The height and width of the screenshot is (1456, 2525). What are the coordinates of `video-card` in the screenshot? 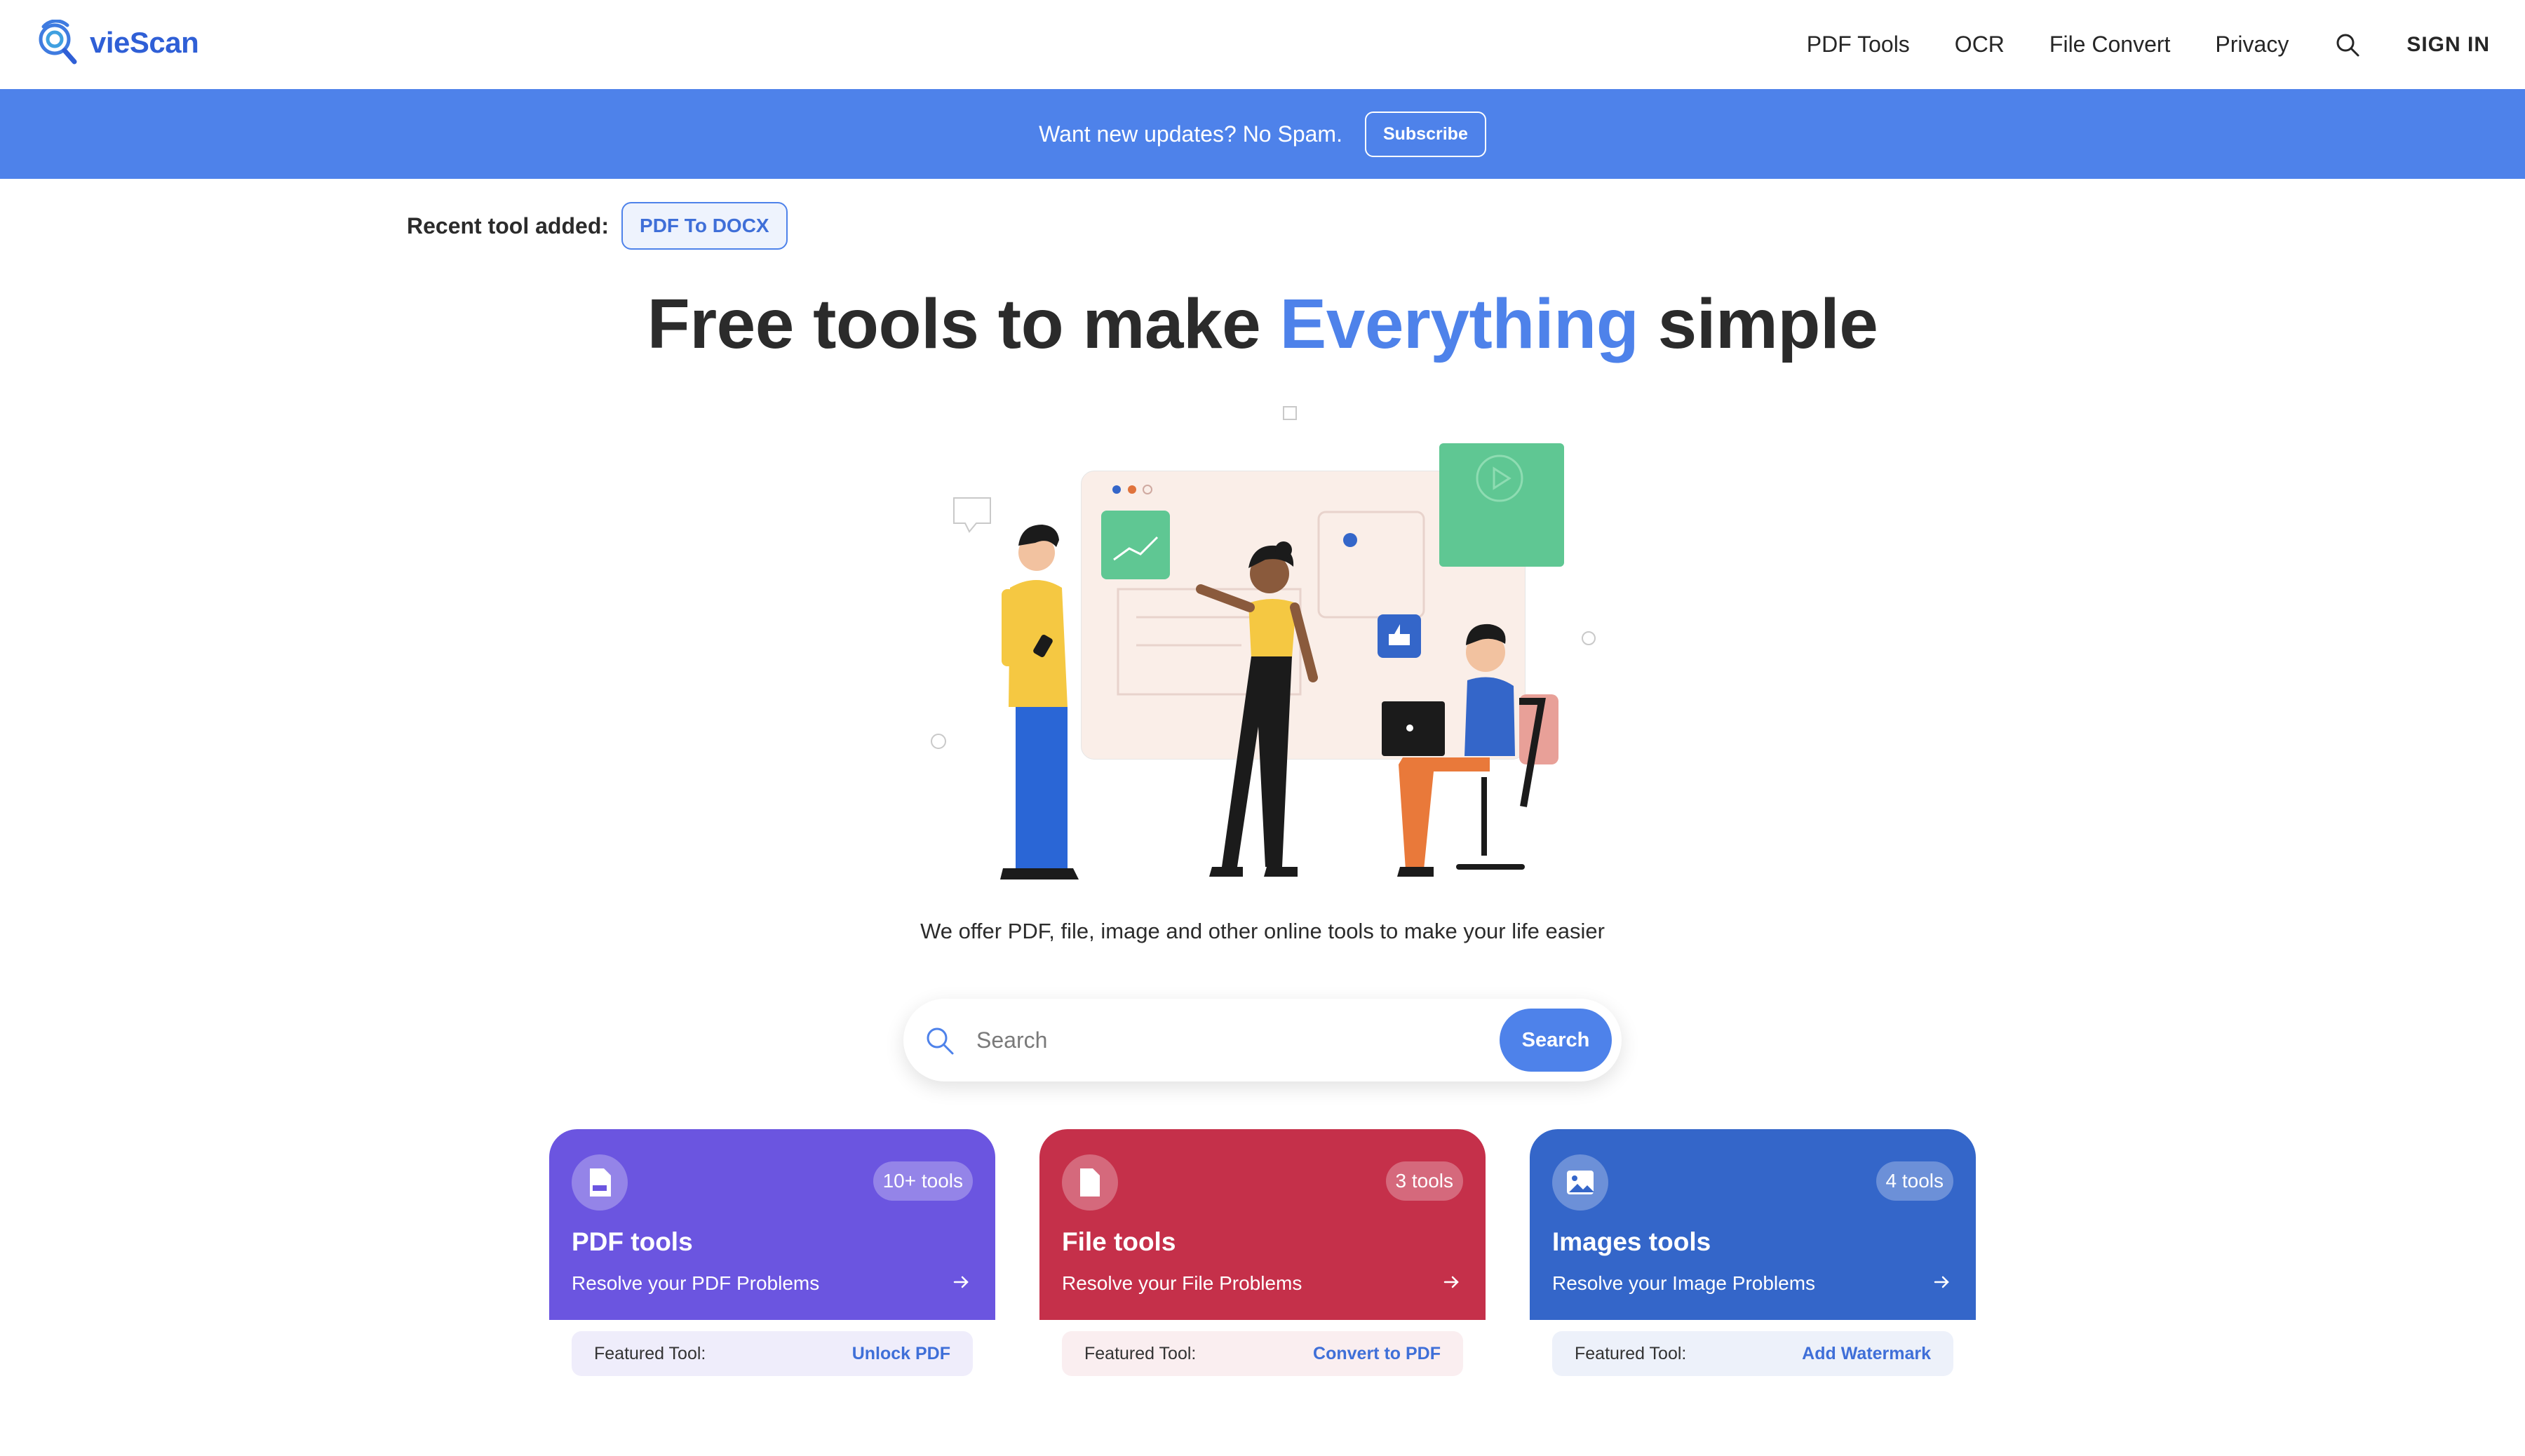 It's located at (1501, 505).